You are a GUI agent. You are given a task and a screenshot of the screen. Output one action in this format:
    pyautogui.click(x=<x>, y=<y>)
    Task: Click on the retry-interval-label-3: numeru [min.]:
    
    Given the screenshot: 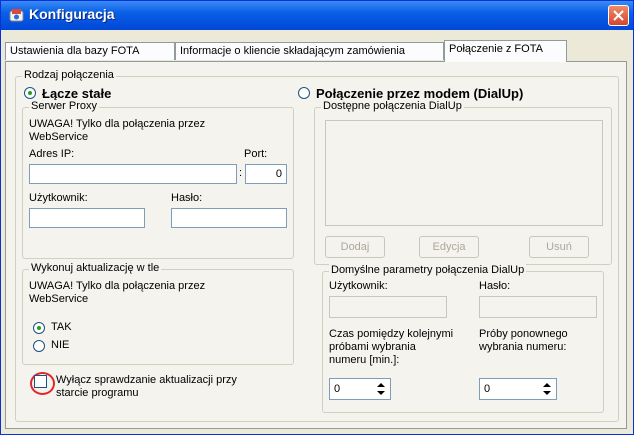 What is the action you would take?
    pyautogui.click(x=364, y=360)
    